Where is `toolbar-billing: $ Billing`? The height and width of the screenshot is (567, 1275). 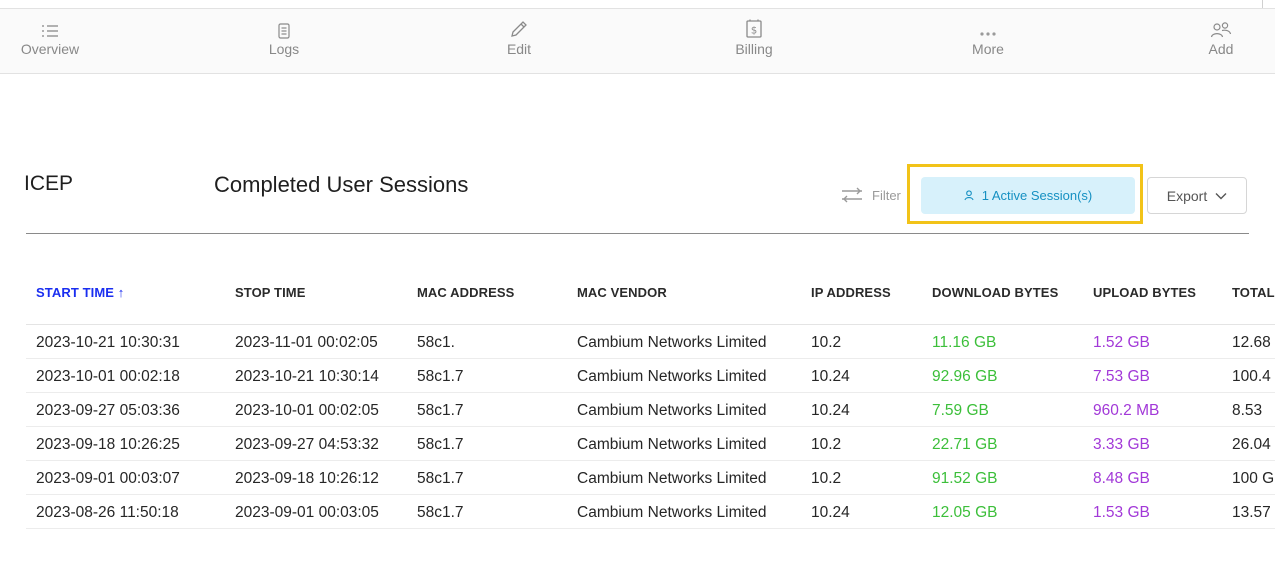 toolbar-billing: $ Billing is located at coordinates (754, 38).